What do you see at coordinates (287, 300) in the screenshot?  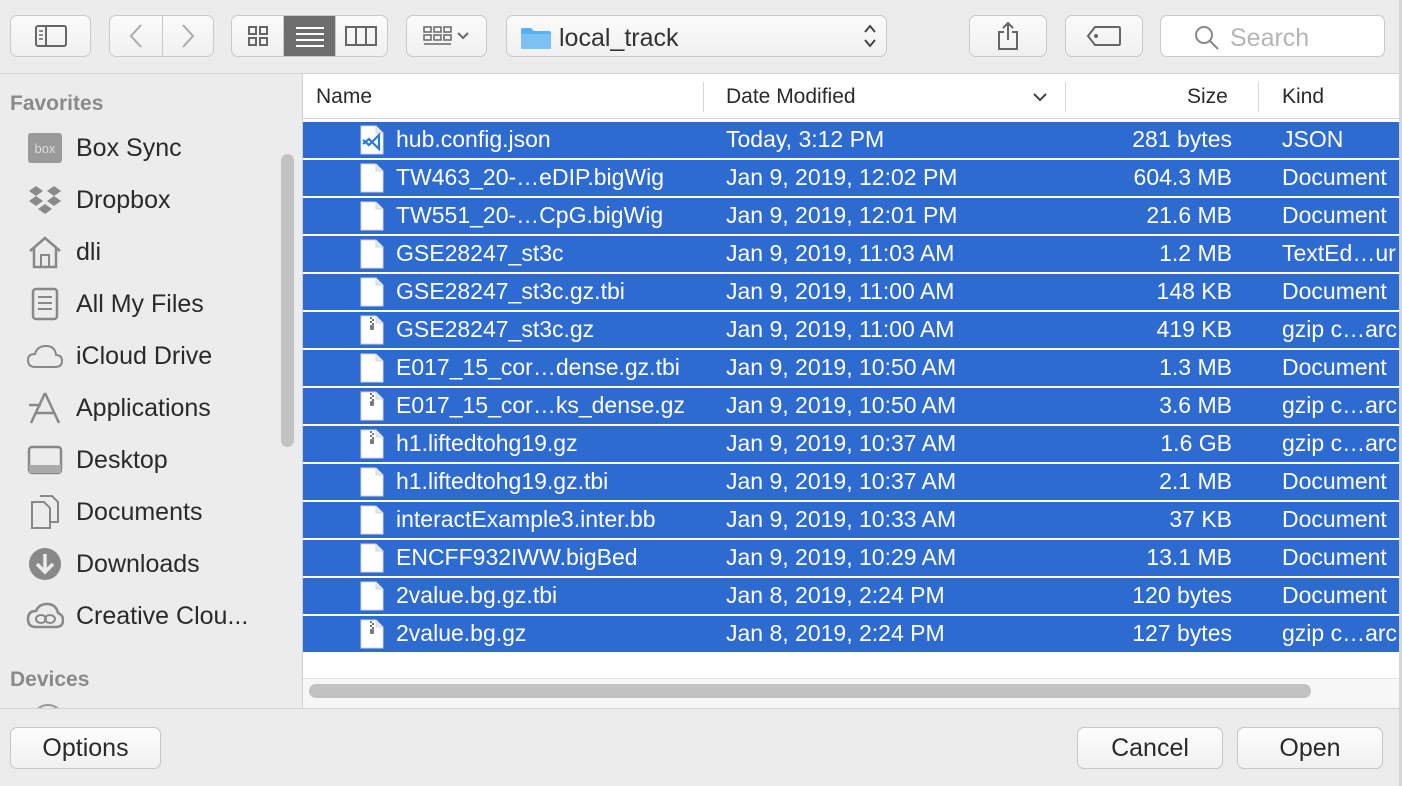 I see `sidebar-scrollbar` at bounding box center [287, 300].